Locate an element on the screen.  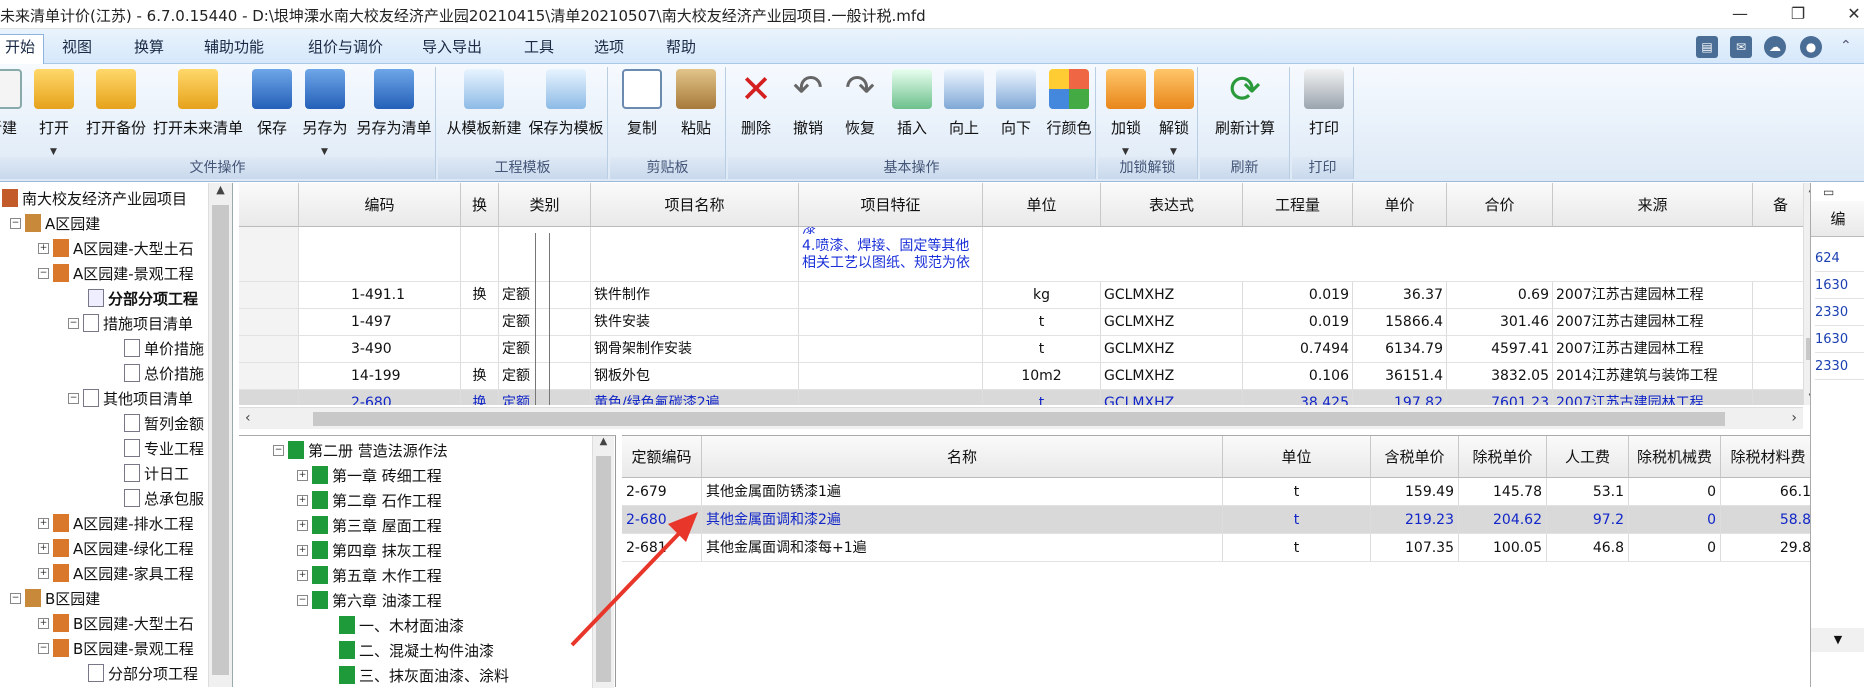
scroll-left-icon: ‹ is located at coordinates (248, 418).